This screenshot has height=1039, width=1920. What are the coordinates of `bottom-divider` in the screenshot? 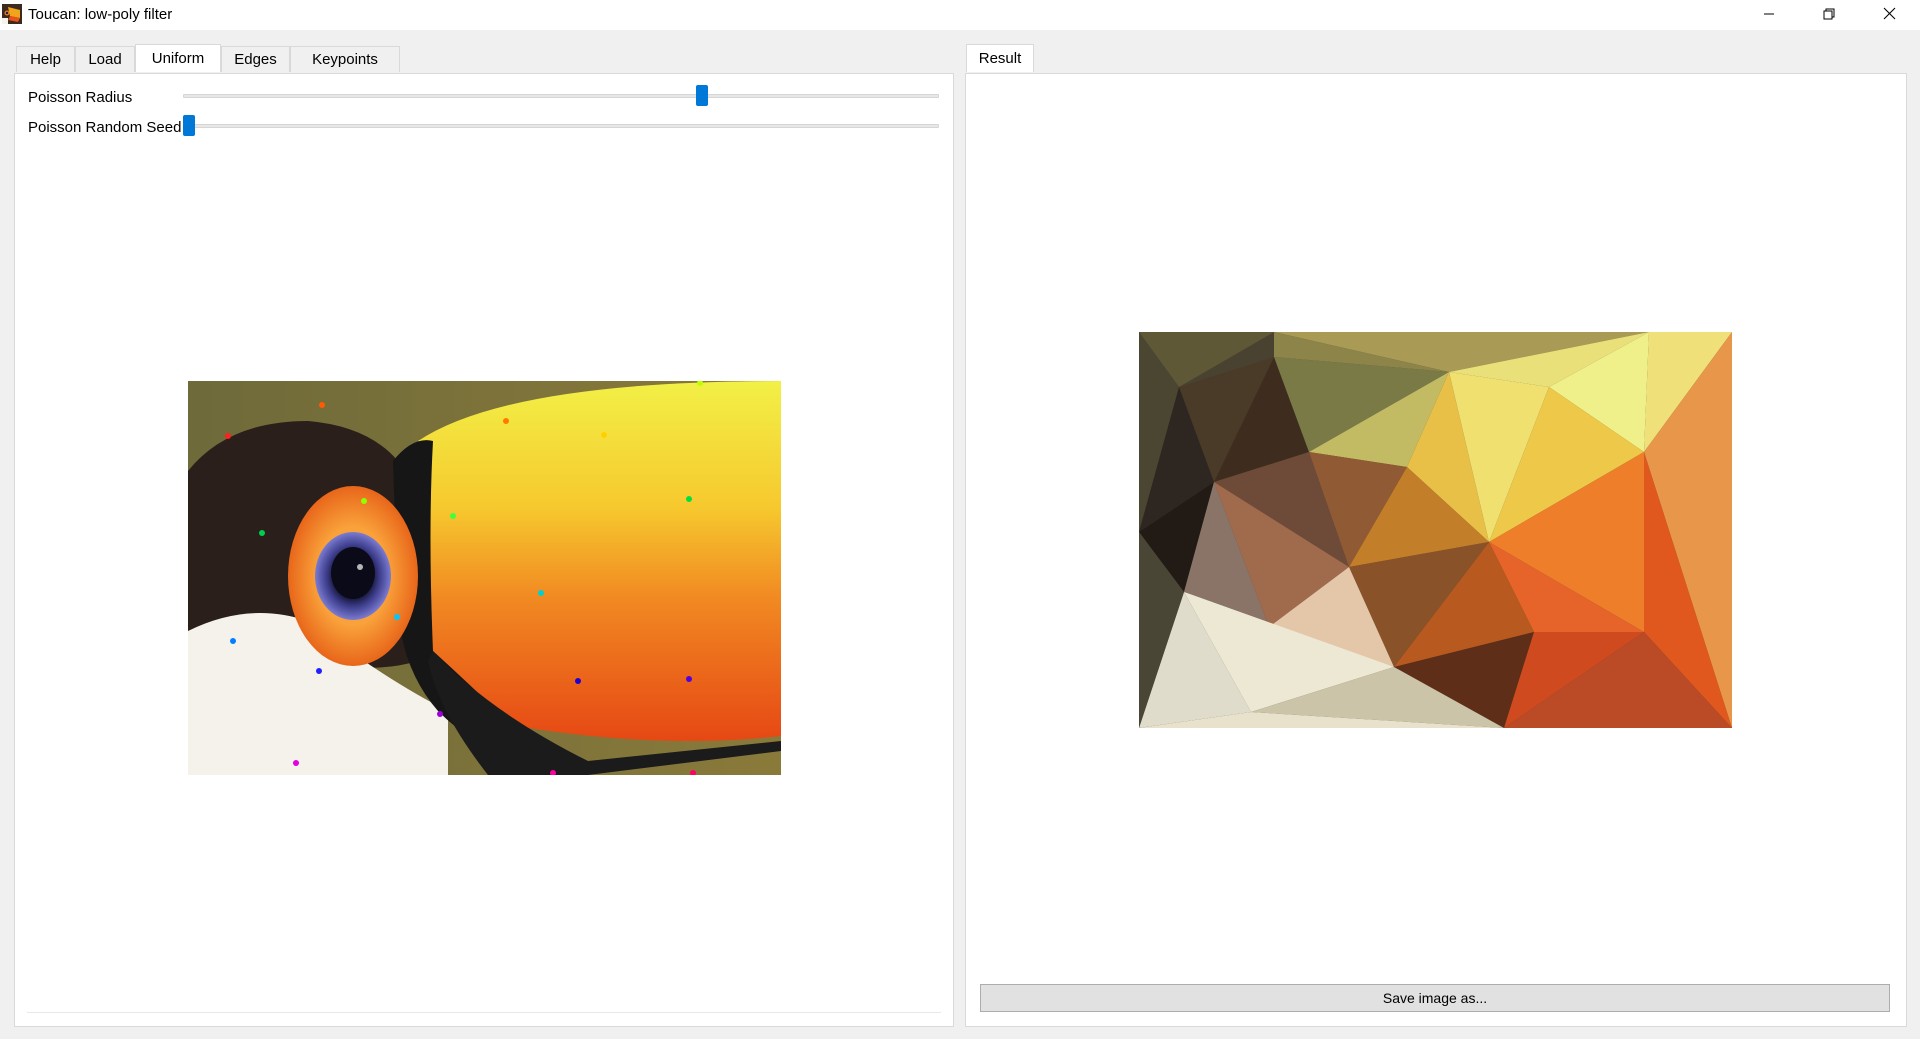 It's located at (484, 1012).